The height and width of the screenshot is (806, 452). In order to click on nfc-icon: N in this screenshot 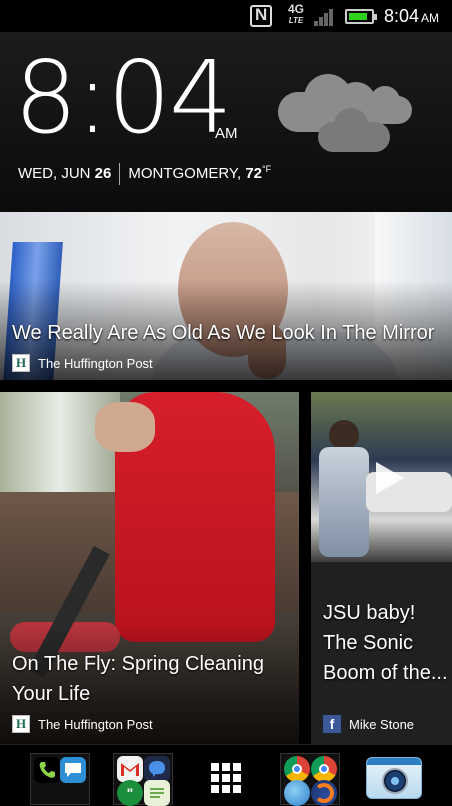, I will do `click(261, 16)`.